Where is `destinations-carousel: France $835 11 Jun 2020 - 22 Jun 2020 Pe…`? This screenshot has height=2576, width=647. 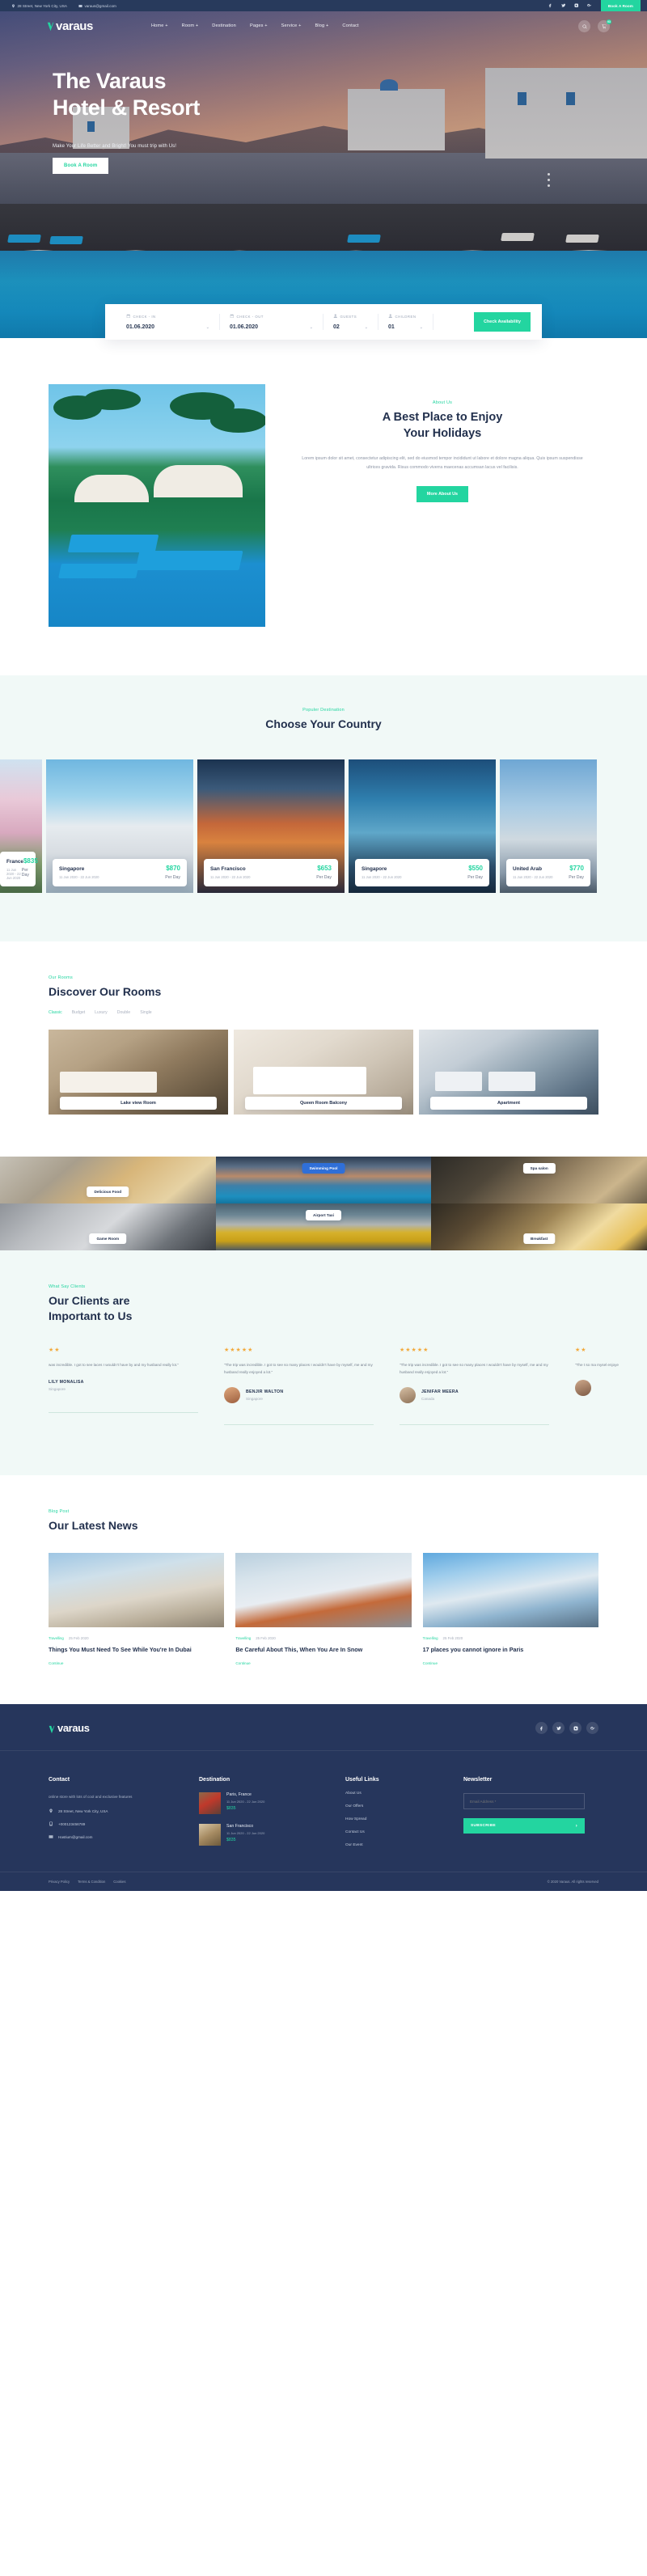
destinations-carousel: France $835 11 Jun 2020 - 22 Jun 2020 Pe… is located at coordinates (323, 826).